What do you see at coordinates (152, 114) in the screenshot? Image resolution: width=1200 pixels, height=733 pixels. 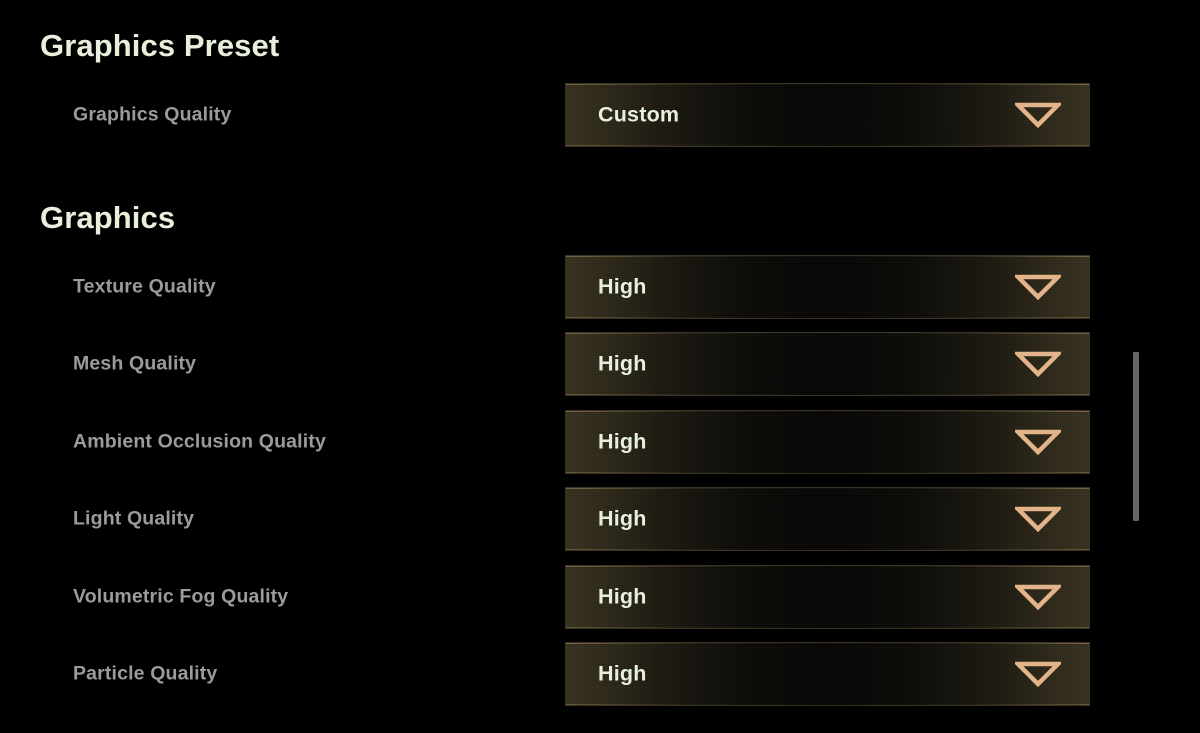 I see `setting-label: Graphics Quality` at bounding box center [152, 114].